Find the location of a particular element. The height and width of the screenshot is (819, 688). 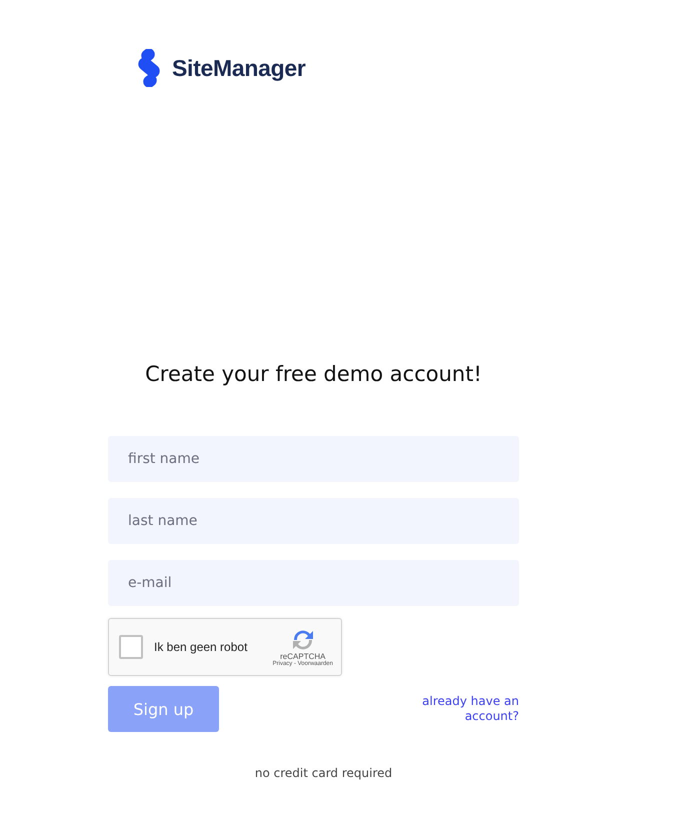

page-heading: Create your free demo account! is located at coordinates (313, 374).